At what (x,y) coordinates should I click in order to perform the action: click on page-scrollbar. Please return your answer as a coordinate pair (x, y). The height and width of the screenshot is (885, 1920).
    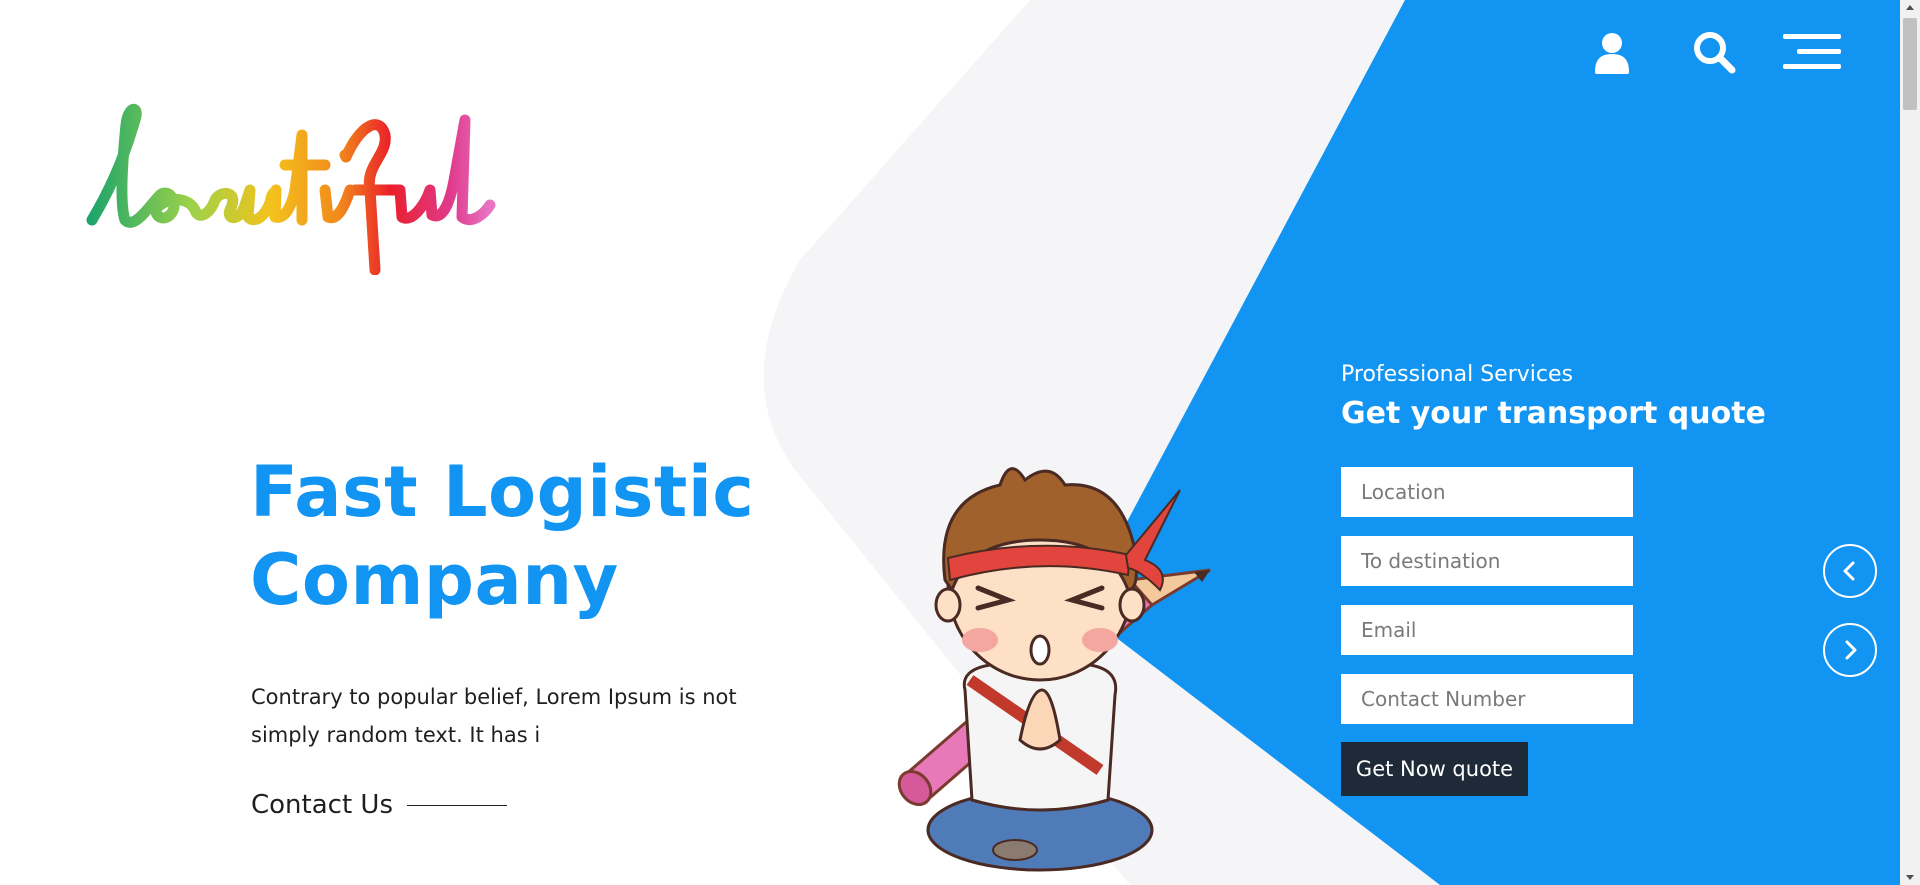
    Looking at the image, I should click on (1910, 442).